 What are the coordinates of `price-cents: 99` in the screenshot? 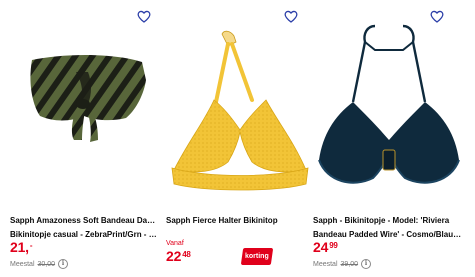 It's located at (333, 245).